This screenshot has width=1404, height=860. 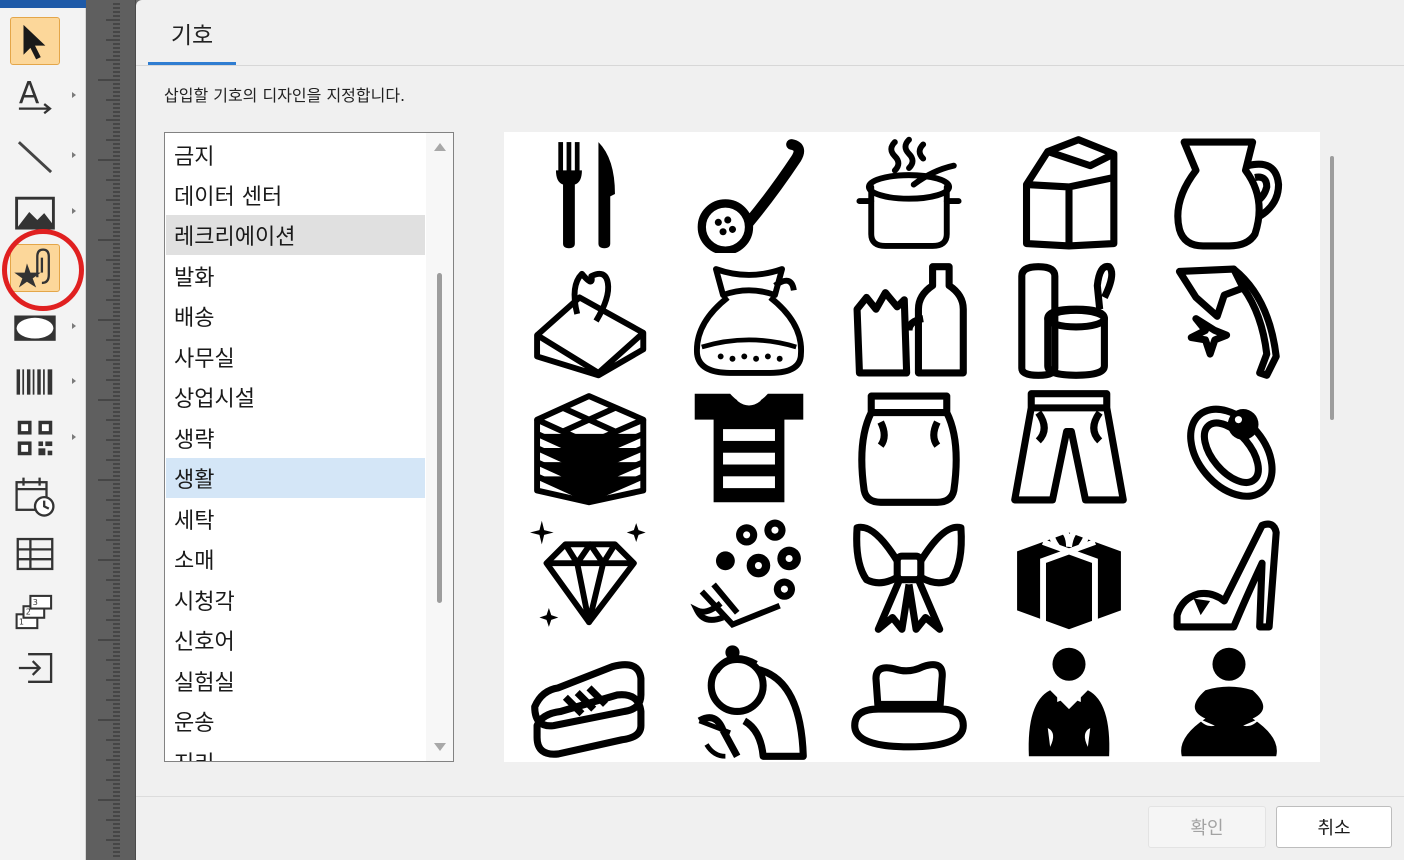 What do you see at coordinates (745, 574) in the screenshot?
I see `flower-bouquet-icon` at bounding box center [745, 574].